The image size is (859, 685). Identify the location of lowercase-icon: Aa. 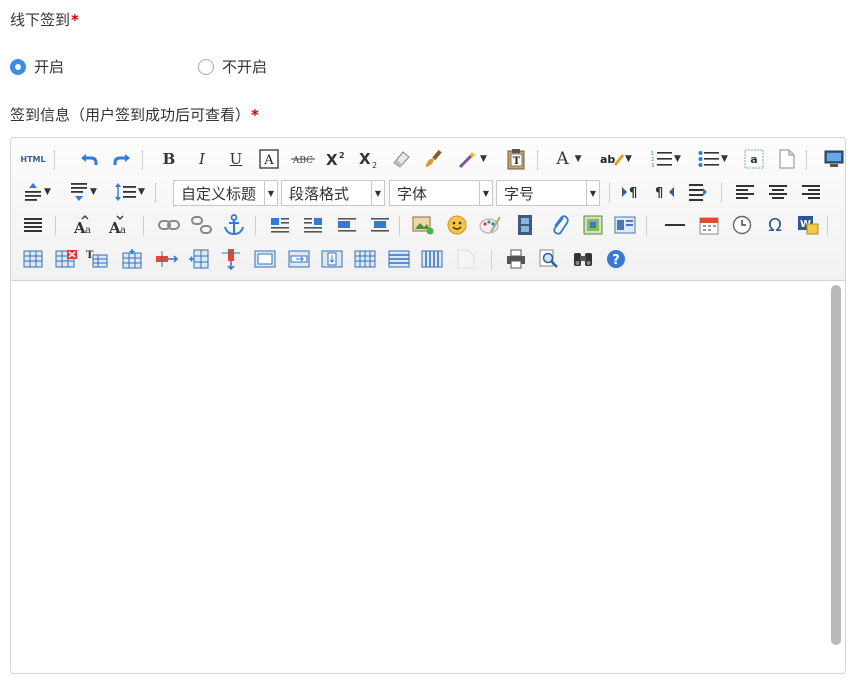
(117, 225).